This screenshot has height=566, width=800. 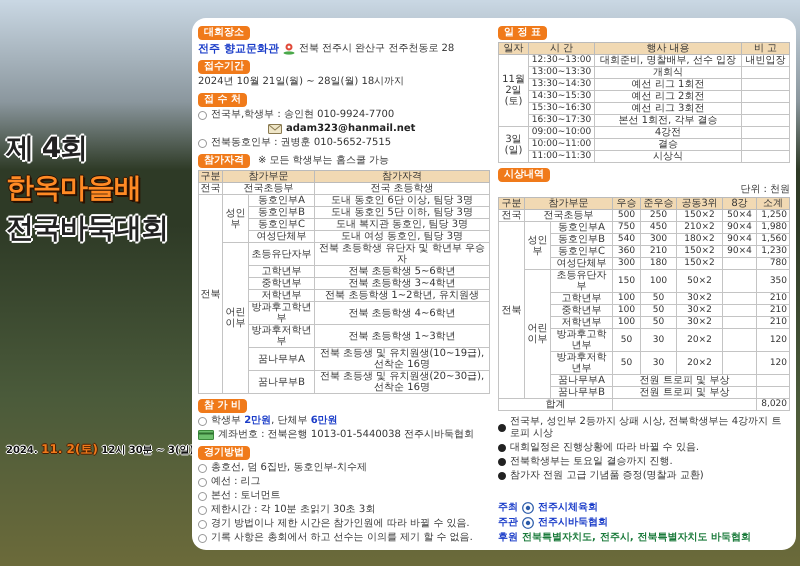 What do you see at coordinates (773, 252) in the screenshot?
I see `table-cell: 1,230` at bounding box center [773, 252].